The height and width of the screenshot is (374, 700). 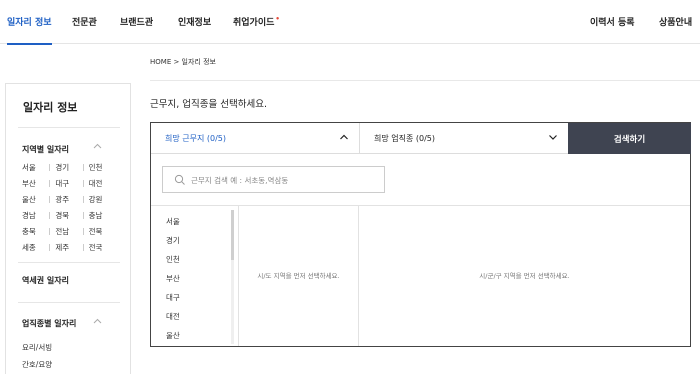 I want to click on city-list: 서울 경기 인천 부산 대구 대전 울산, so click(x=195, y=276).